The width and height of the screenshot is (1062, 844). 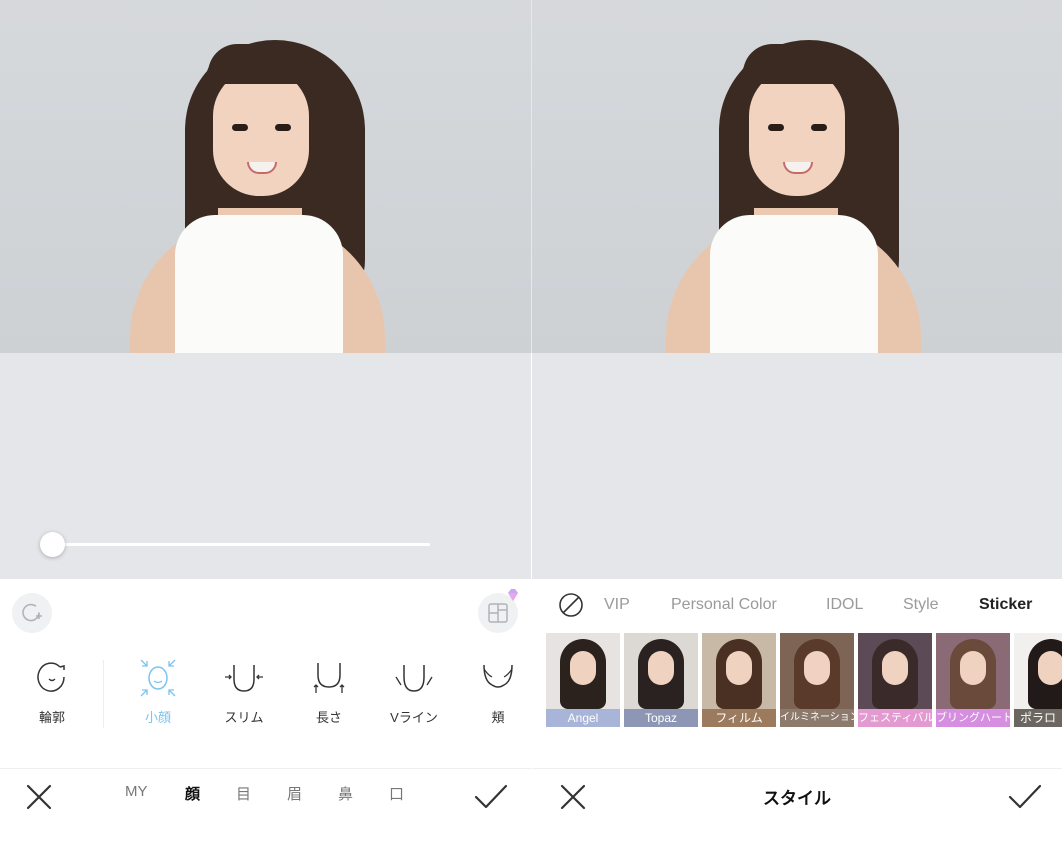 I want to click on sticker-label: イルミネーション, so click(x=817, y=718).